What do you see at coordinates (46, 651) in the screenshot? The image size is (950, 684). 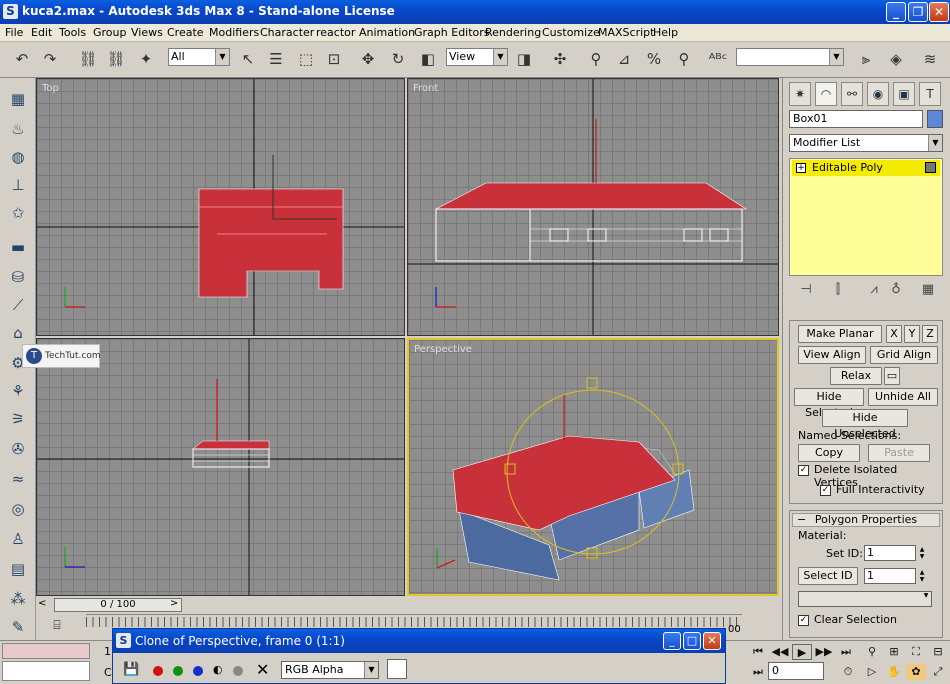 I see `maxscript-listener-mini` at bounding box center [46, 651].